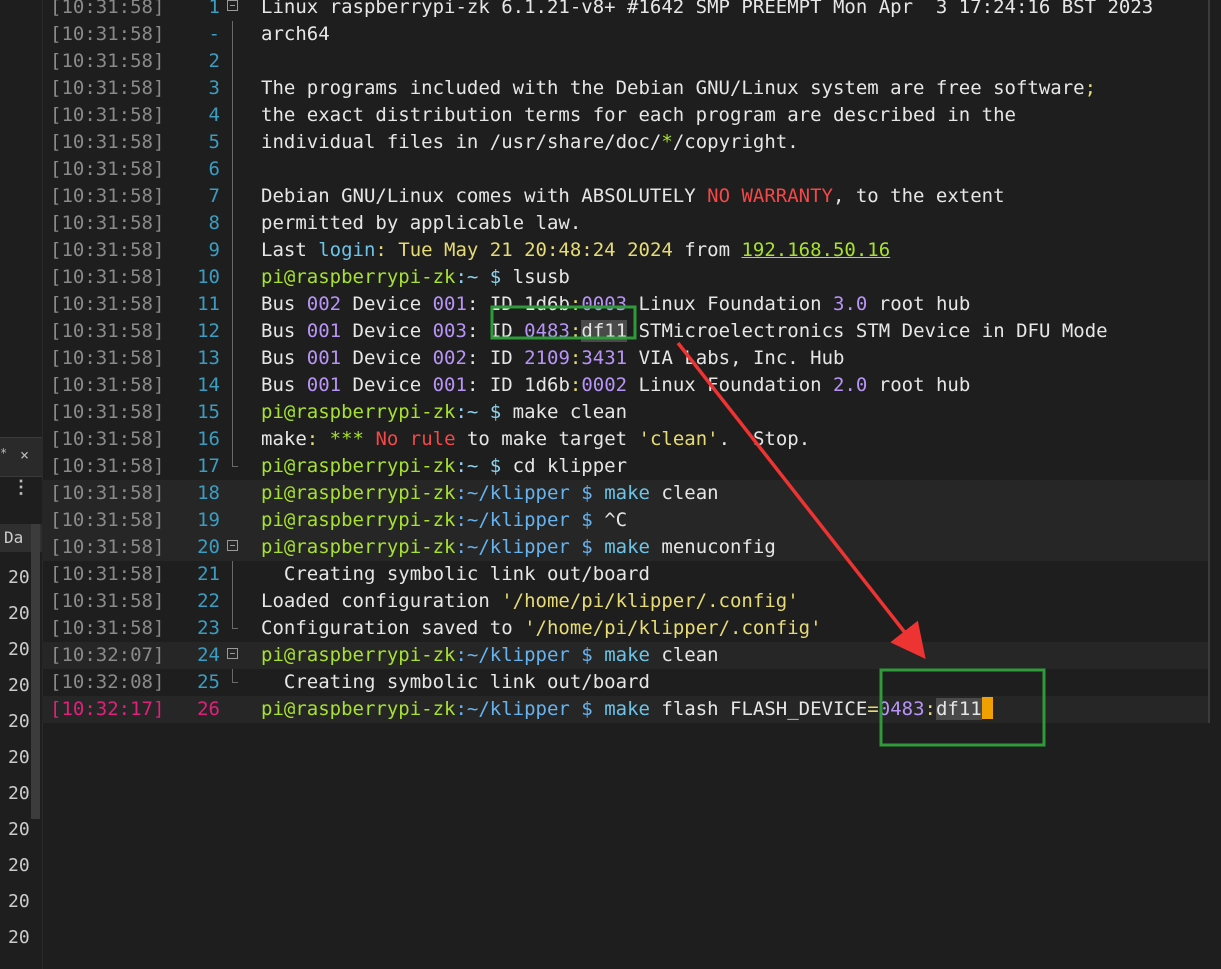  Describe the element at coordinates (604, 304) in the screenshot. I see `text-segment: 0003` at that location.